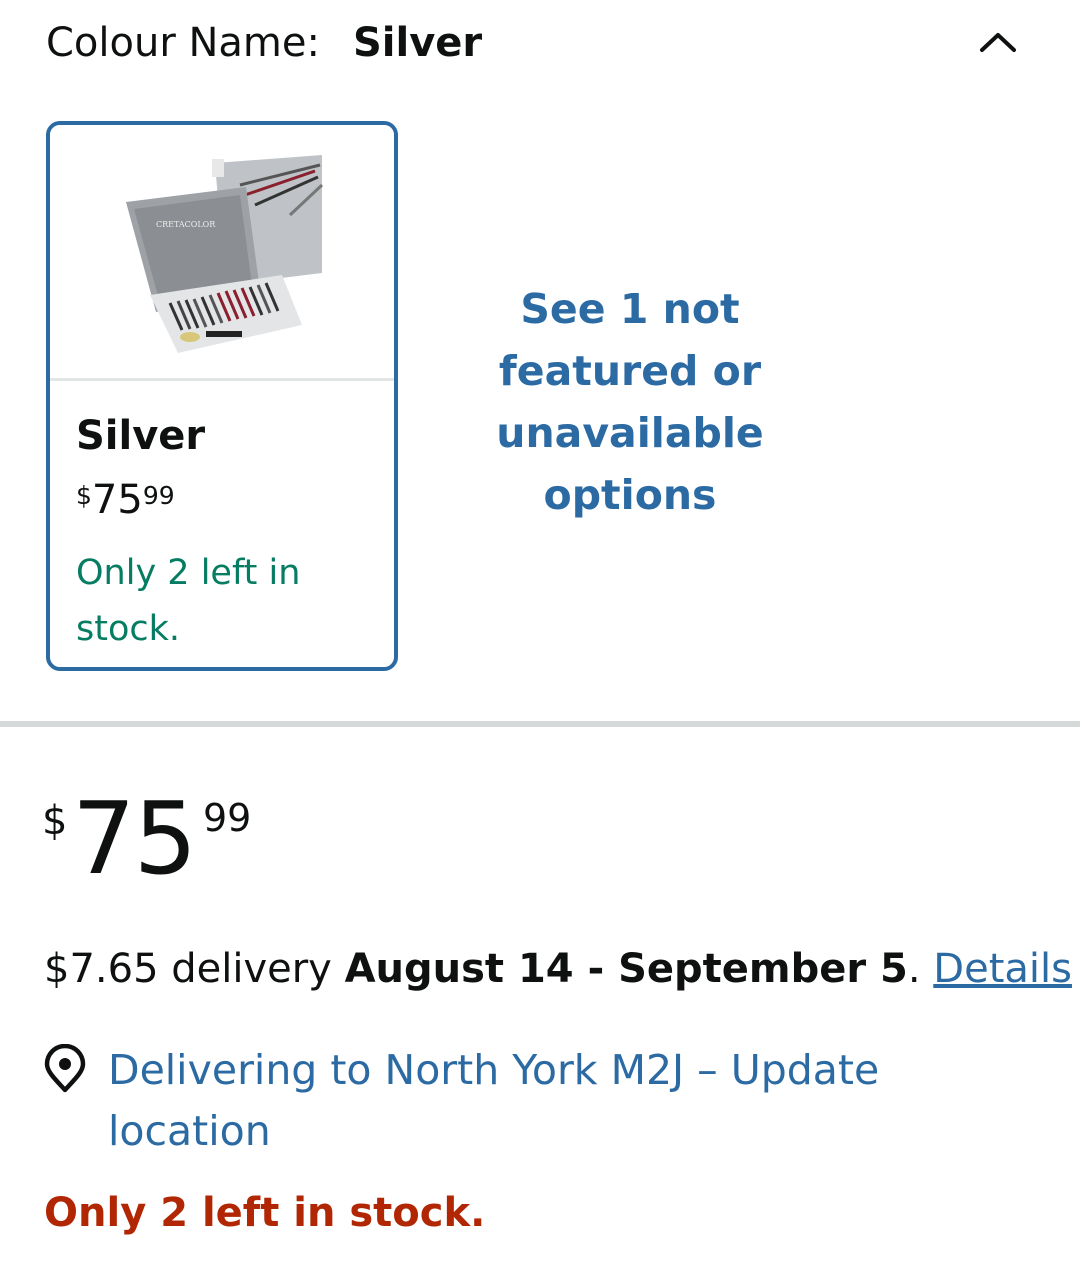 The width and height of the screenshot is (1080, 1276). I want to click on swatch-price-whole: 75, so click(117, 500).